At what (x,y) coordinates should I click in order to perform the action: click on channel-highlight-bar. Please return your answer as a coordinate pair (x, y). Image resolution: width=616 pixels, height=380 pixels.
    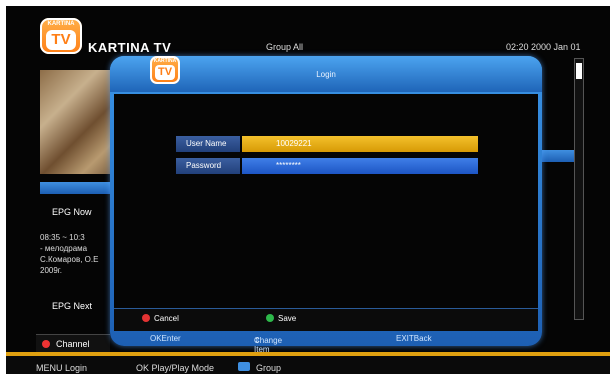
    Looking at the image, I should click on (80, 188).